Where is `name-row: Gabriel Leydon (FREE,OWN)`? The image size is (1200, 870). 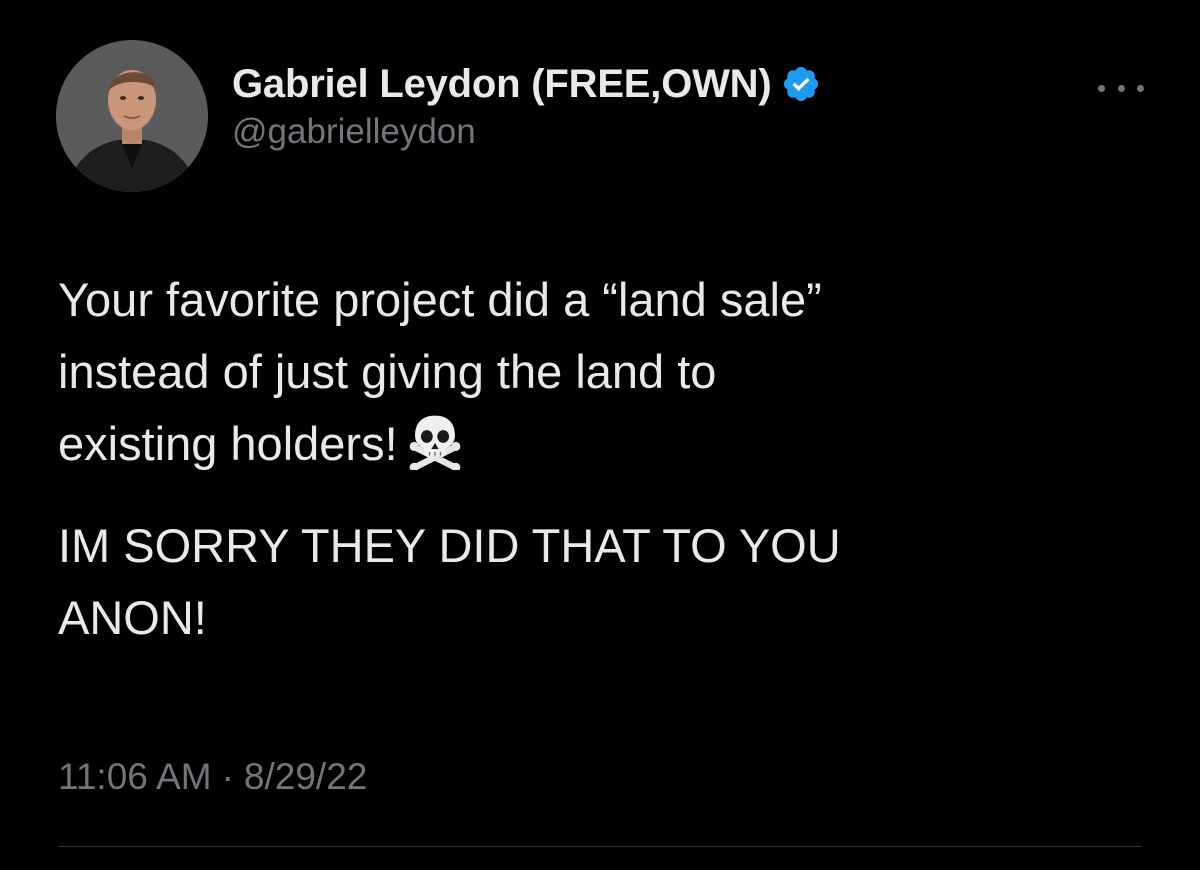
name-row: Gabriel Leydon (FREE,OWN) is located at coordinates (526, 84).